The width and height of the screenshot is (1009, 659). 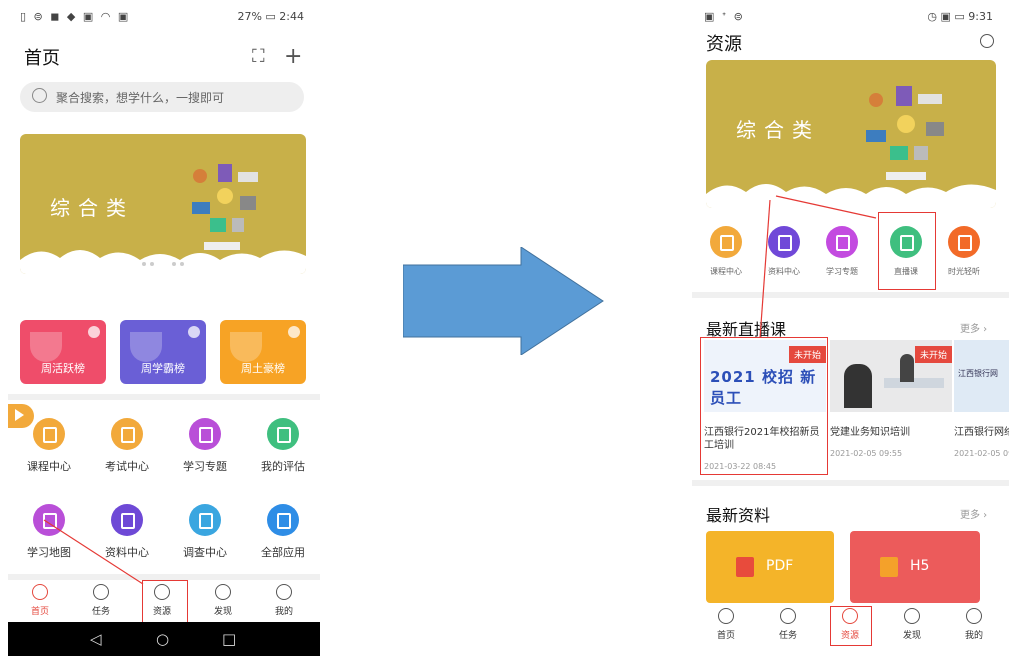 What do you see at coordinates (503, 301) in the screenshot?
I see `right-arrow-icon` at bounding box center [503, 301].